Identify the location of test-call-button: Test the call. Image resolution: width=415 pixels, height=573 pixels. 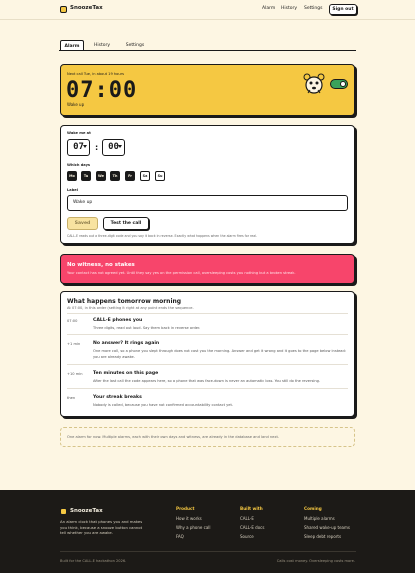
(126, 223).